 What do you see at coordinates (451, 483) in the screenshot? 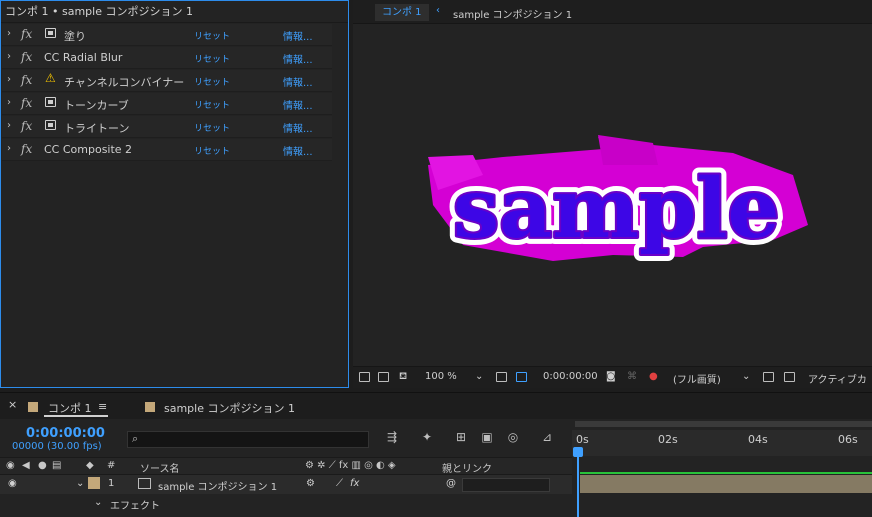
I see `pickwhip-icon: @` at bounding box center [451, 483].